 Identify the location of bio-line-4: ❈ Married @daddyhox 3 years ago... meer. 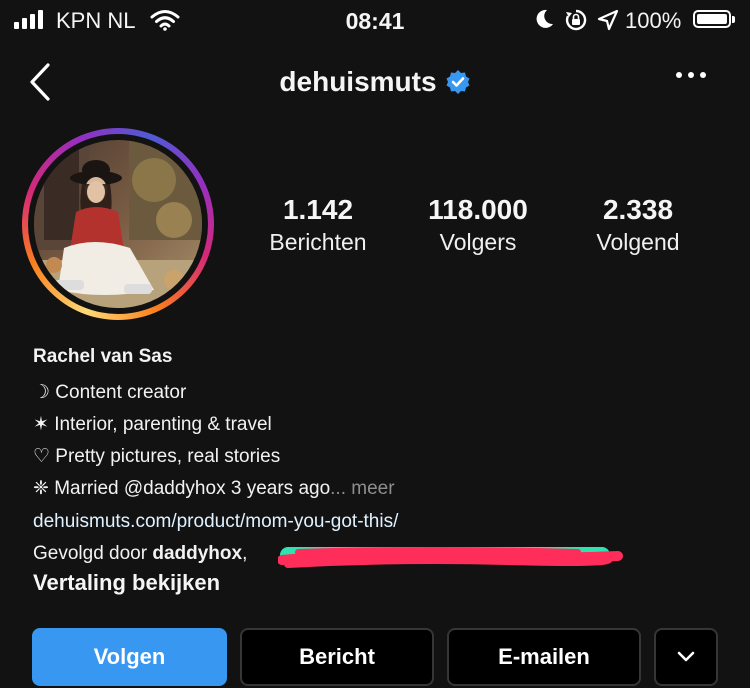
(214, 489).